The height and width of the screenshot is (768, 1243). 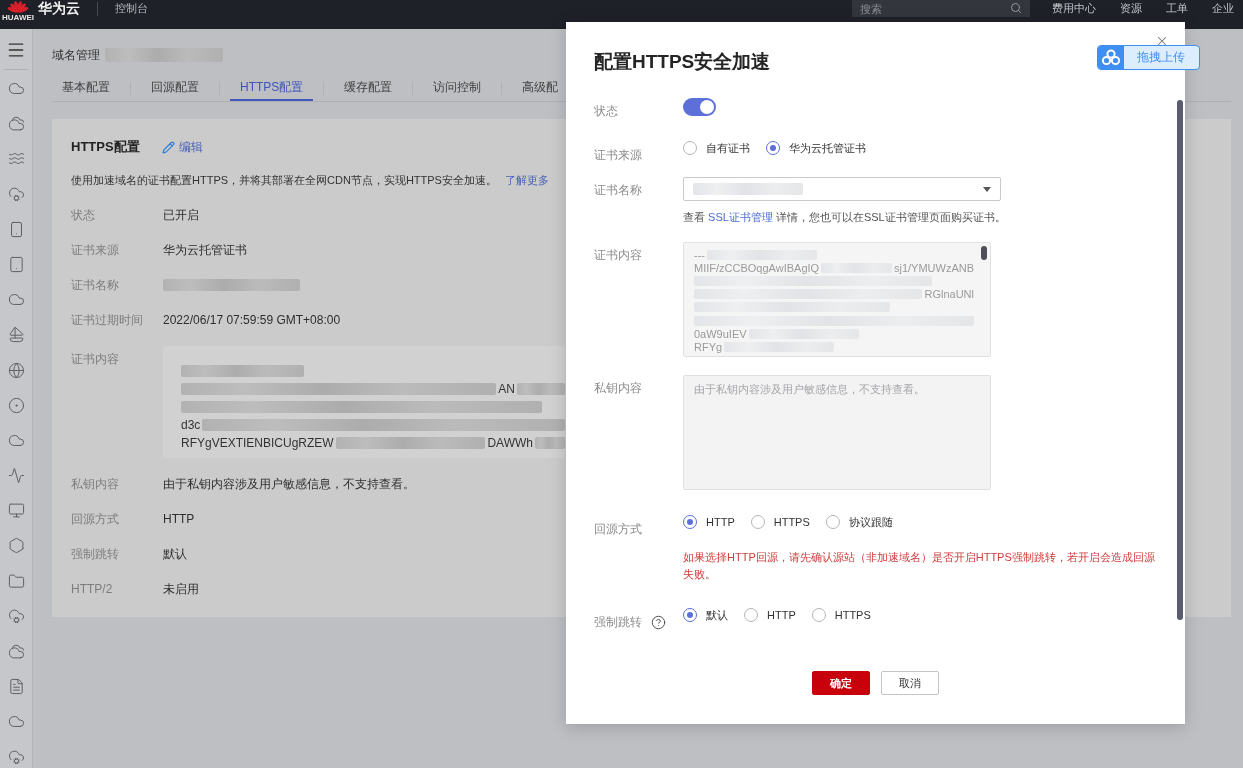 I want to click on learn-more-link: 了解更多, so click(x=526, y=180).